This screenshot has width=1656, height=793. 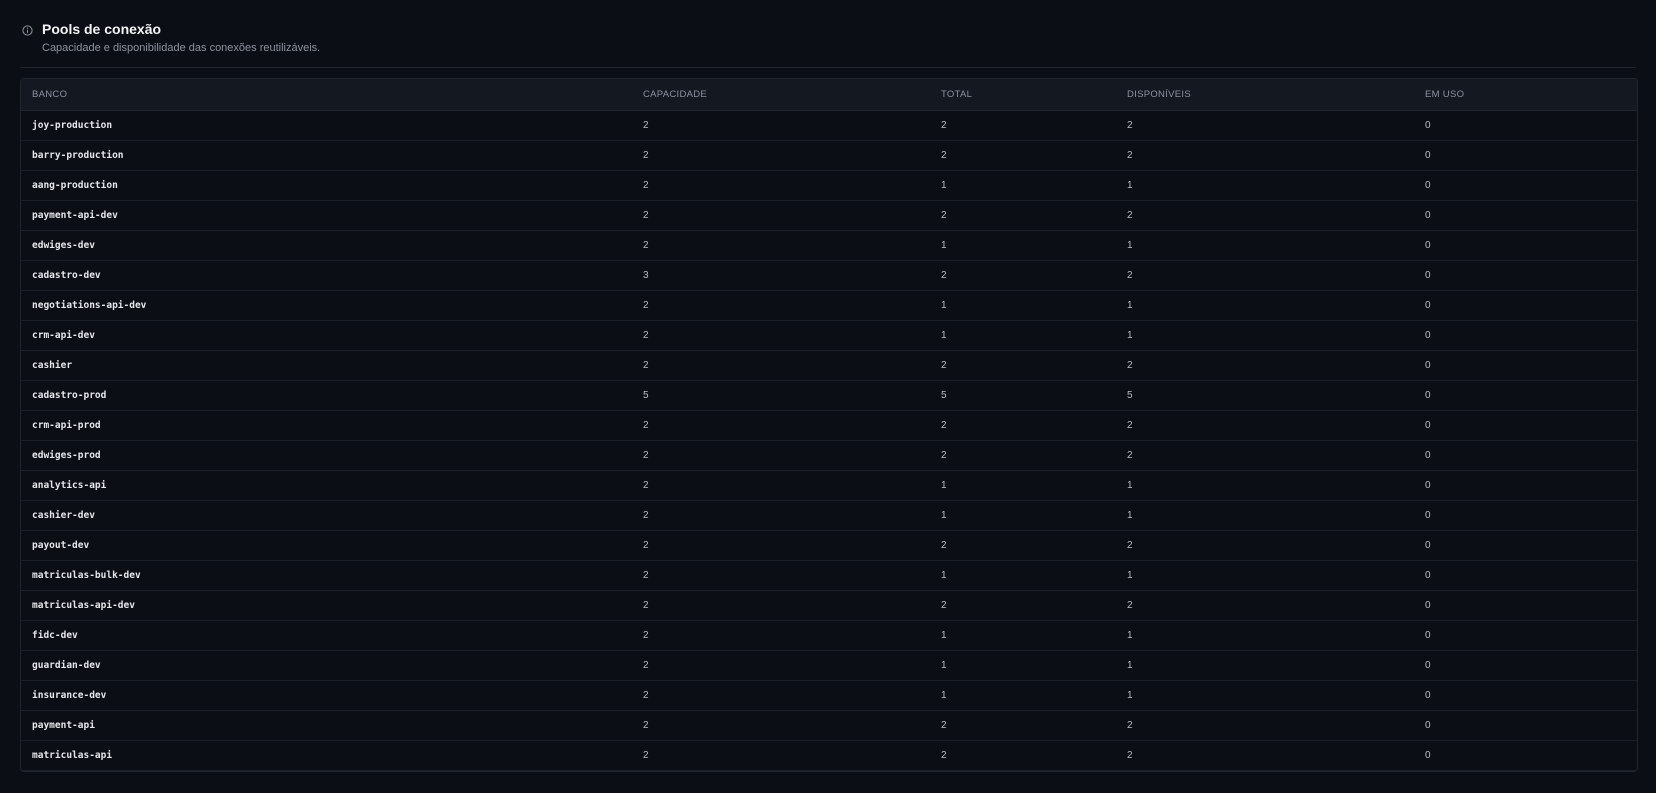 I want to click on column-header-banco: BANCO, so click(x=326, y=95).